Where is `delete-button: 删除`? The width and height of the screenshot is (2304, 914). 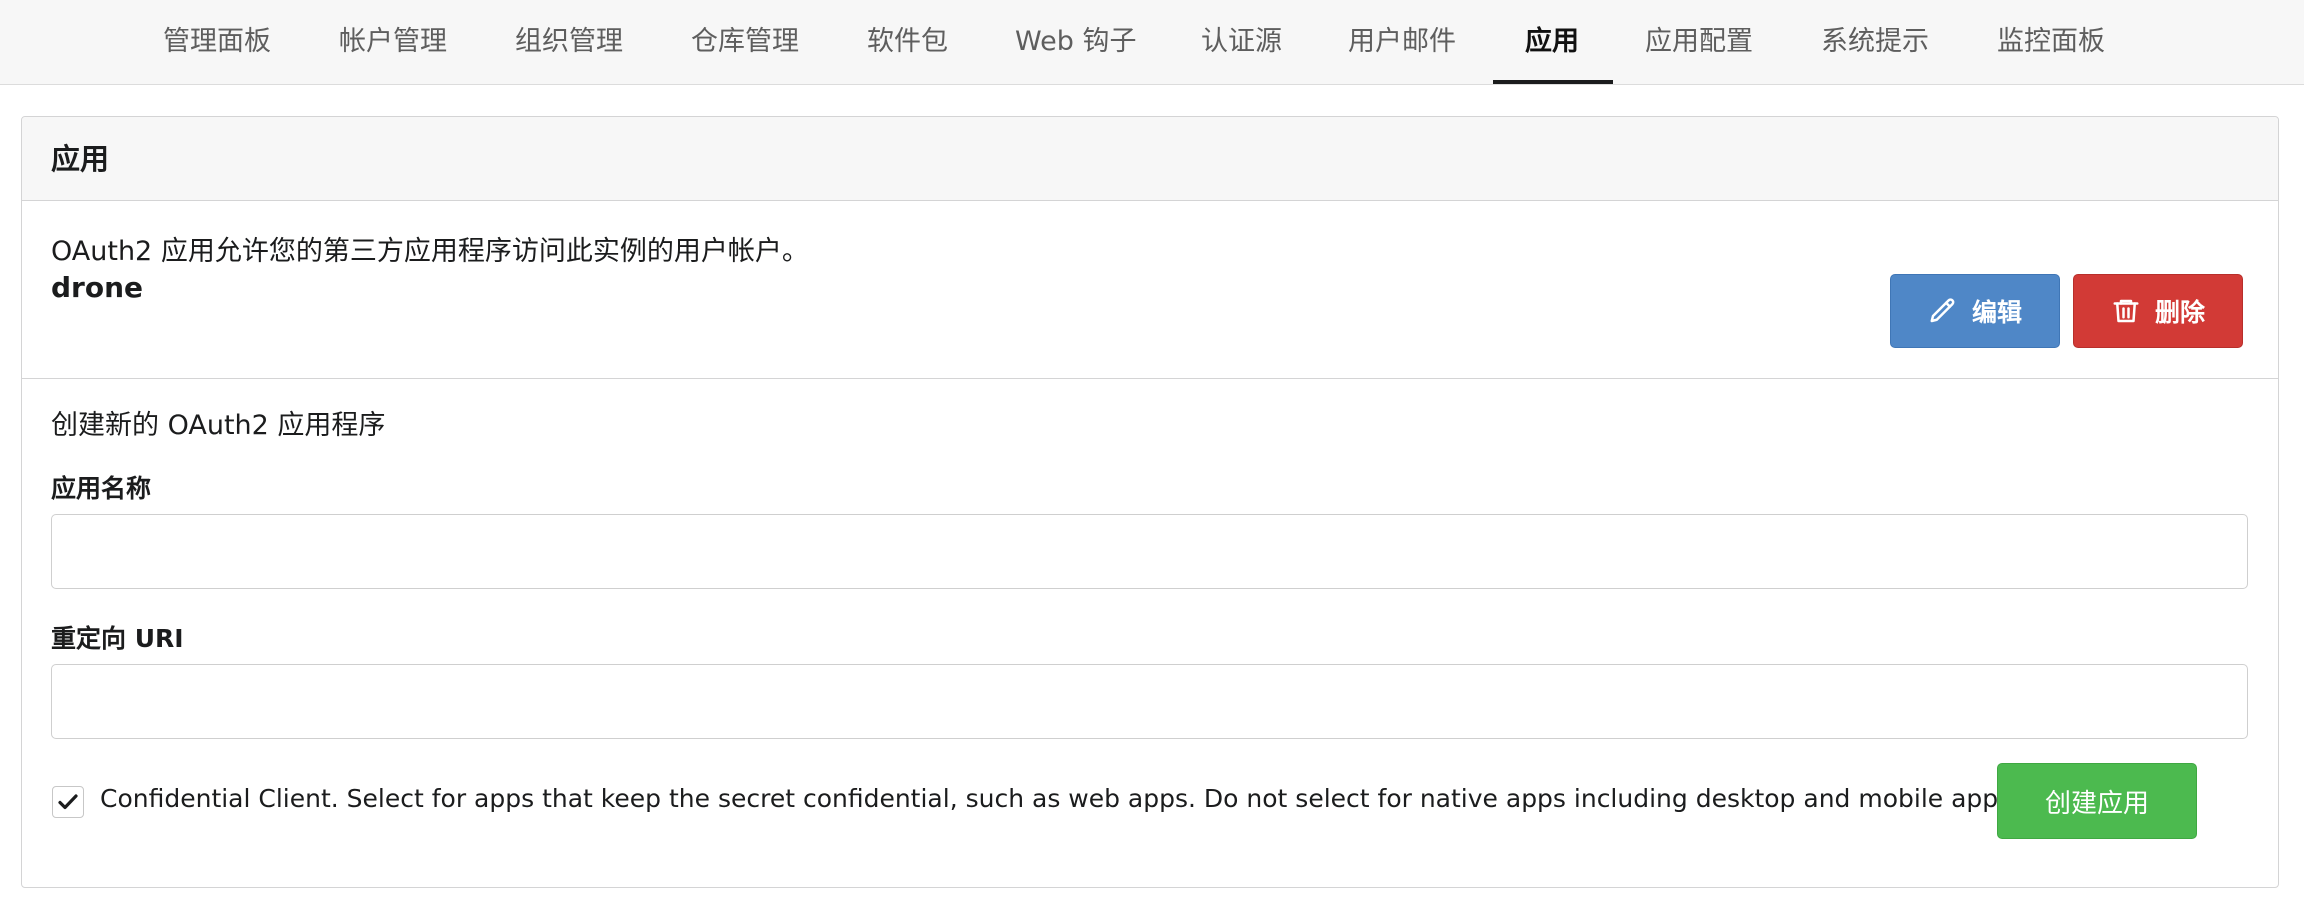
delete-button: 删除 is located at coordinates (2158, 311).